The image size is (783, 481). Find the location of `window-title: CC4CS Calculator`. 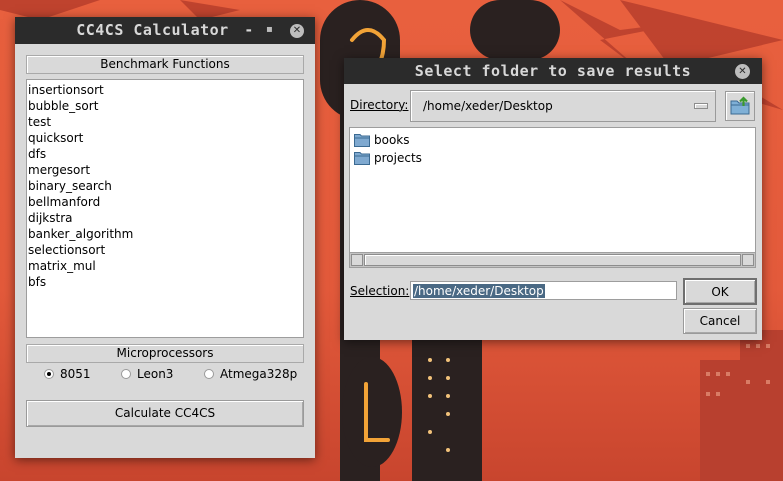

window-title: CC4CS Calculator is located at coordinates (152, 30).